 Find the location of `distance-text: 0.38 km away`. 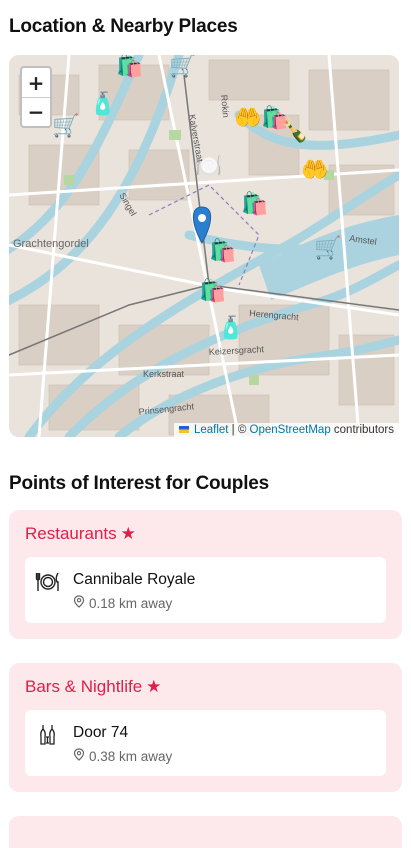

distance-text: 0.38 km away is located at coordinates (131, 756).